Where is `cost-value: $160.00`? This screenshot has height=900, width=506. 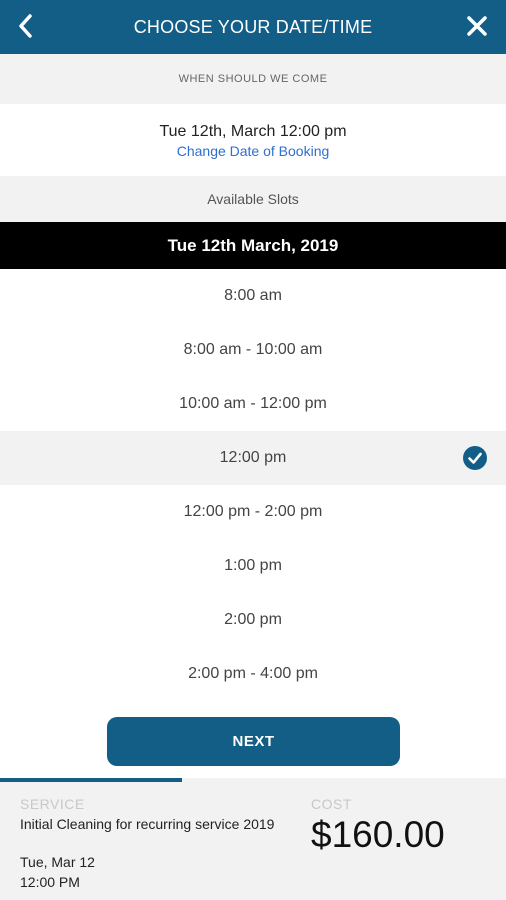
cost-value: $160.00 is located at coordinates (378, 834).